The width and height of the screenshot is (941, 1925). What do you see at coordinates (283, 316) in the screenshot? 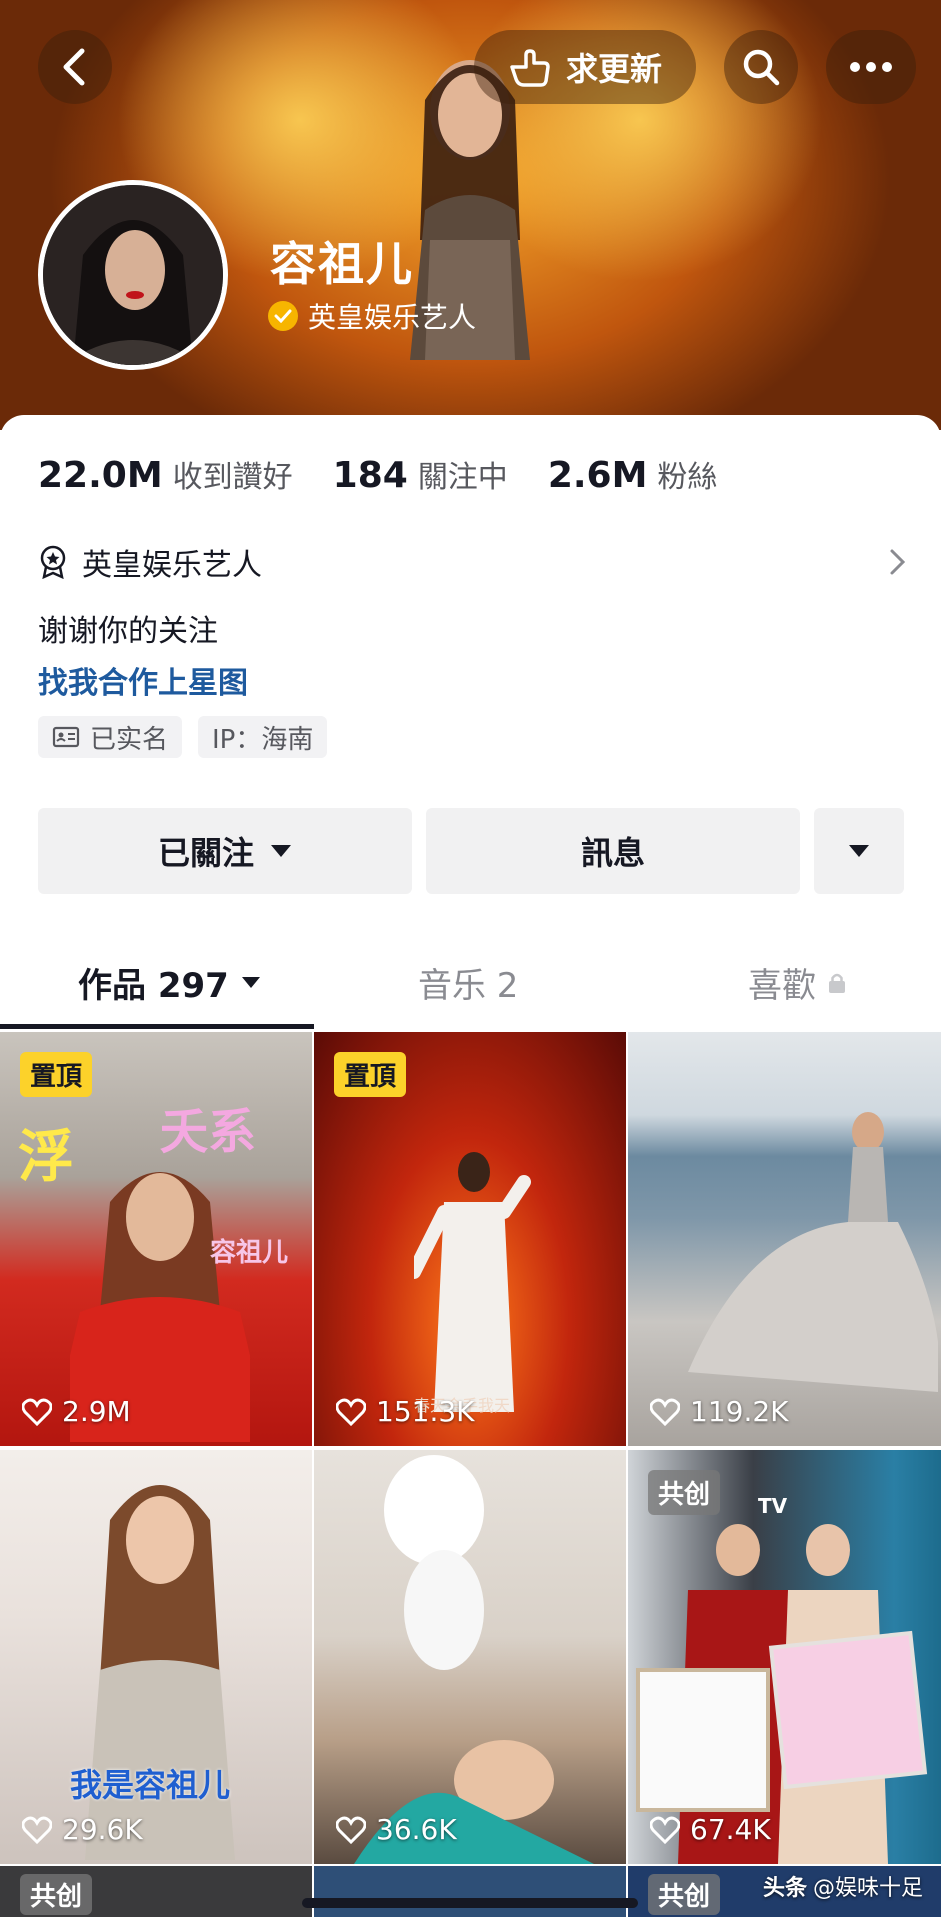
I see `verified-check-icon` at bounding box center [283, 316].